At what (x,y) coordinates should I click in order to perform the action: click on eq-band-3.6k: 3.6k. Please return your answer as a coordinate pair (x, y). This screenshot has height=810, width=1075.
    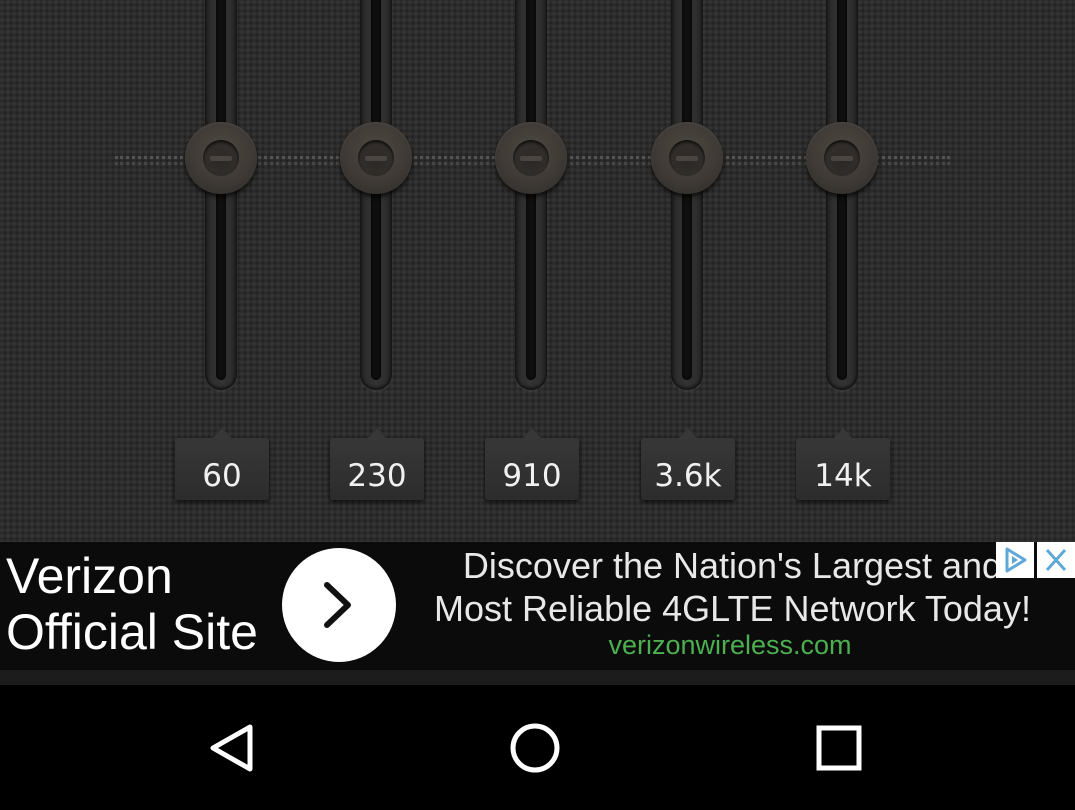
    Looking at the image, I should click on (687, 271).